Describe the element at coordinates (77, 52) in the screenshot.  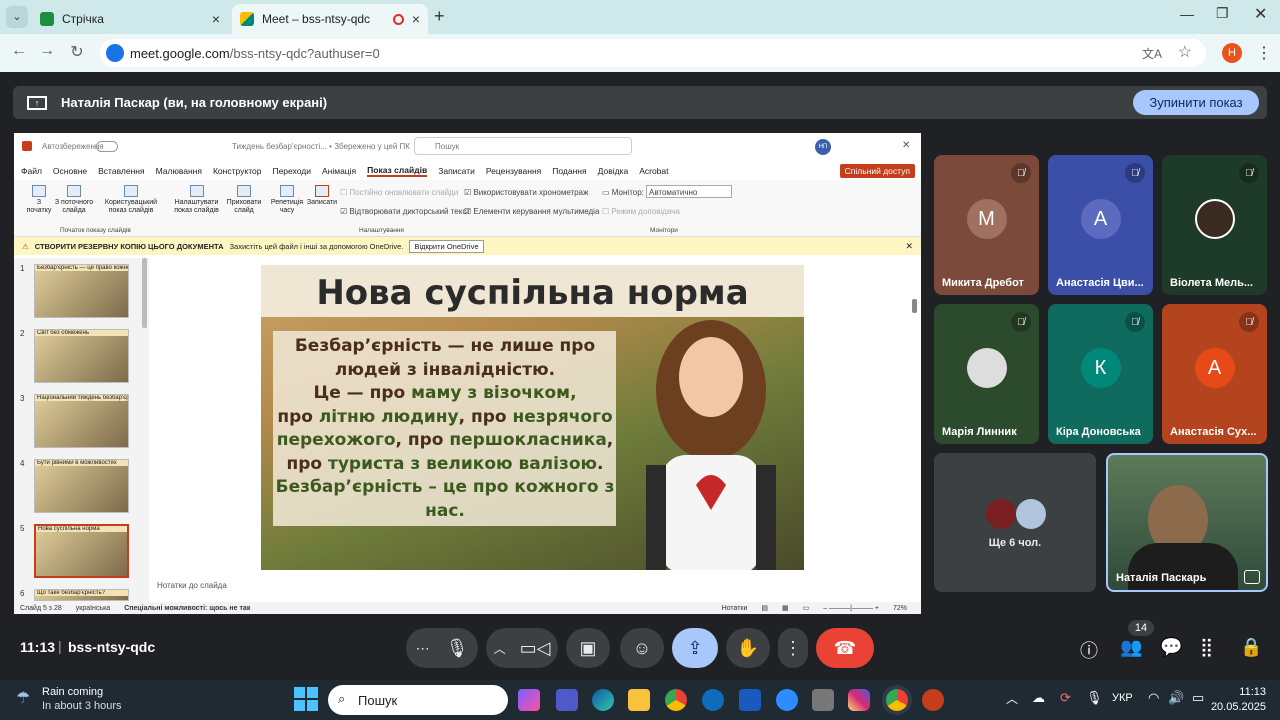
I see `reload-icon: ↻` at that location.